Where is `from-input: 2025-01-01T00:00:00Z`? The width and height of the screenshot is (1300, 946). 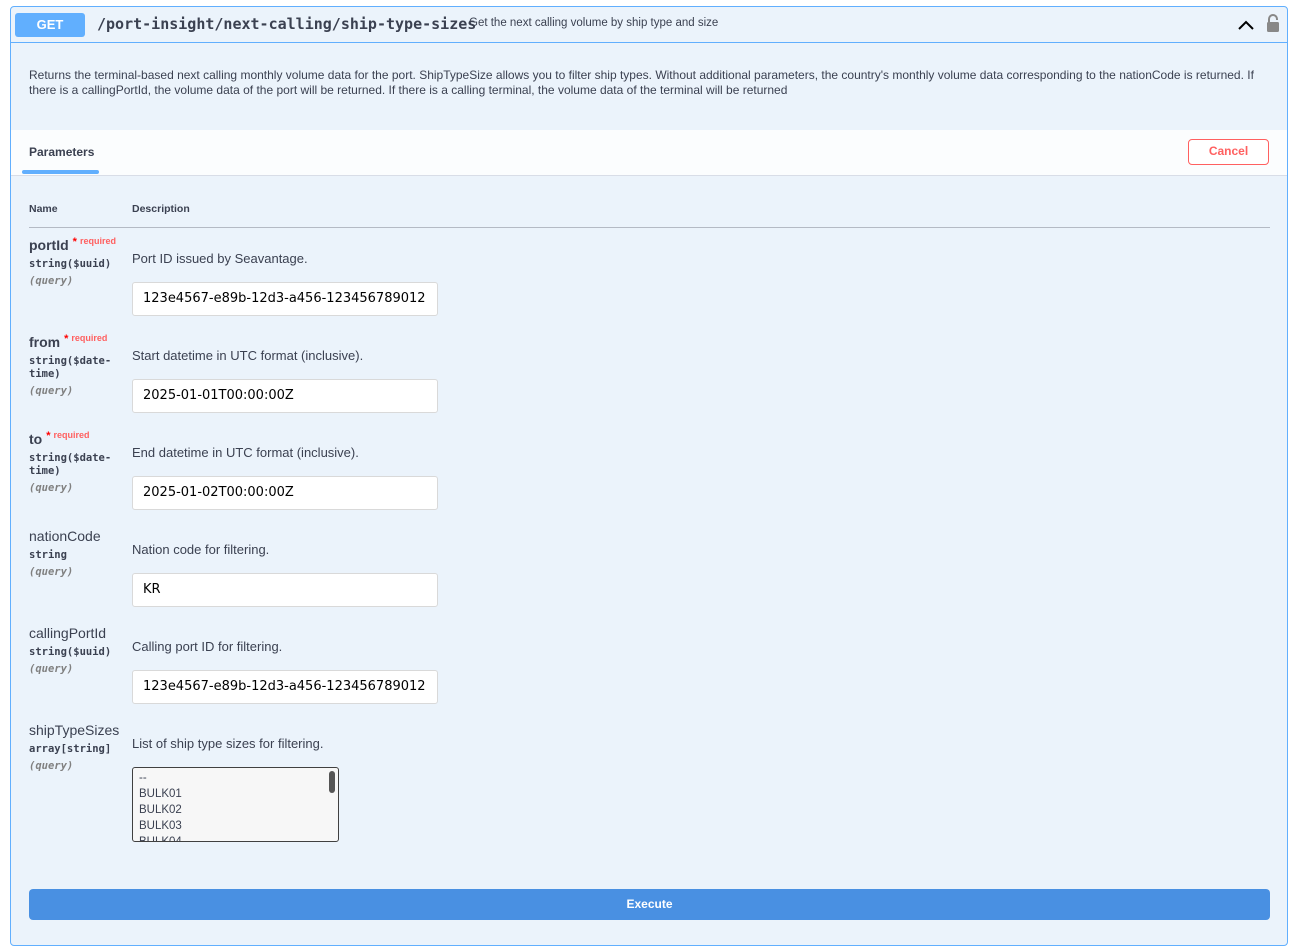 from-input: 2025-01-01T00:00:00Z is located at coordinates (285, 396).